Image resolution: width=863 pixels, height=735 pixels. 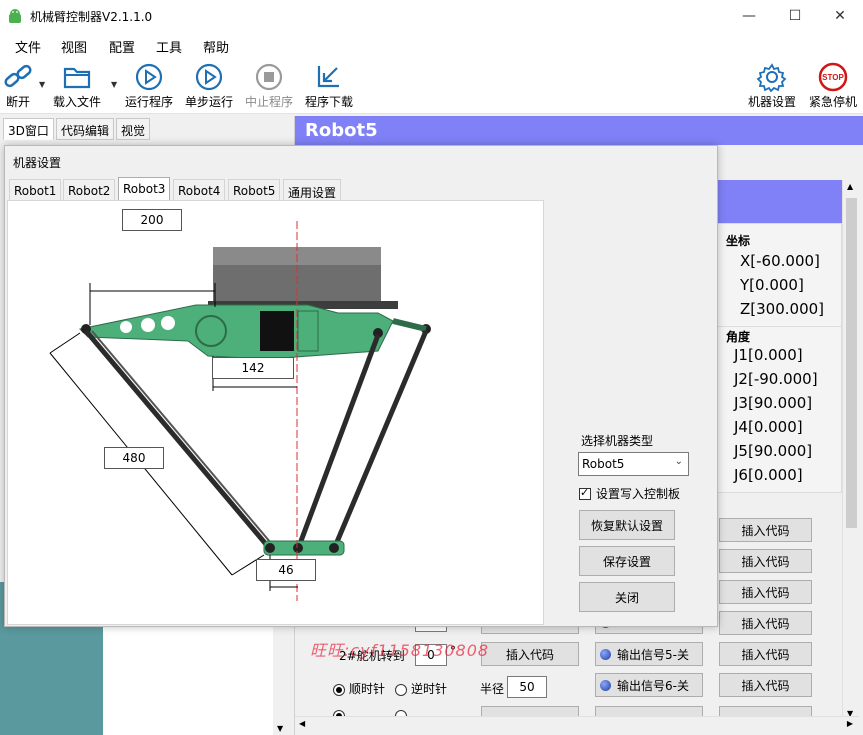 I want to click on angle-j4: J4[0.000], so click(x=768, y=427).